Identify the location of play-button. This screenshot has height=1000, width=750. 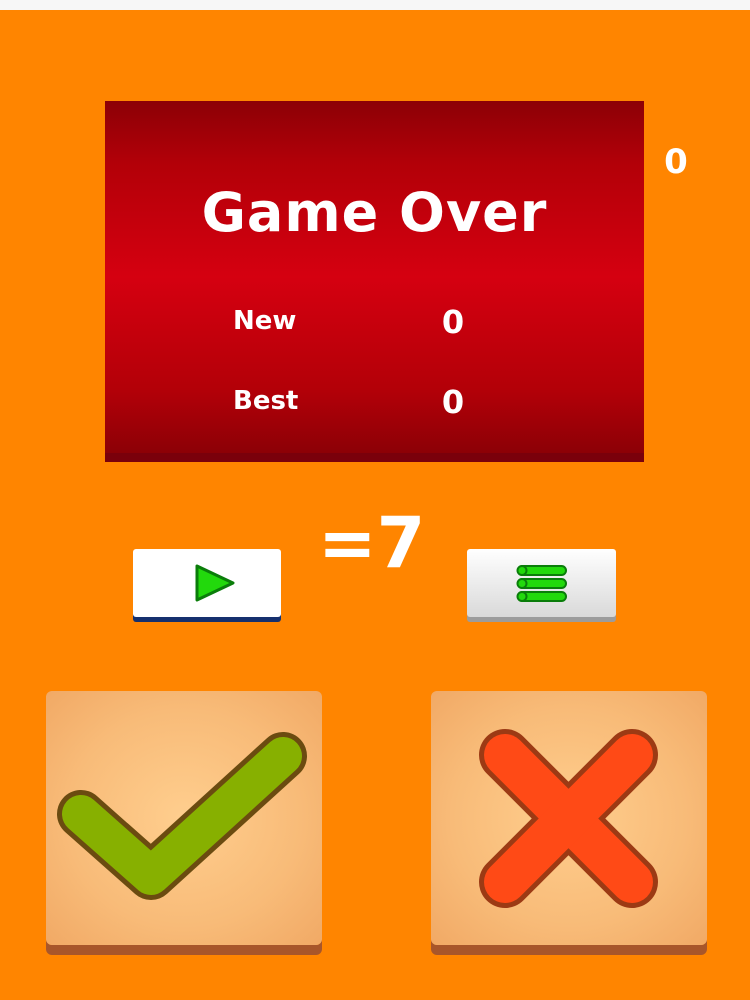
(207, 583).